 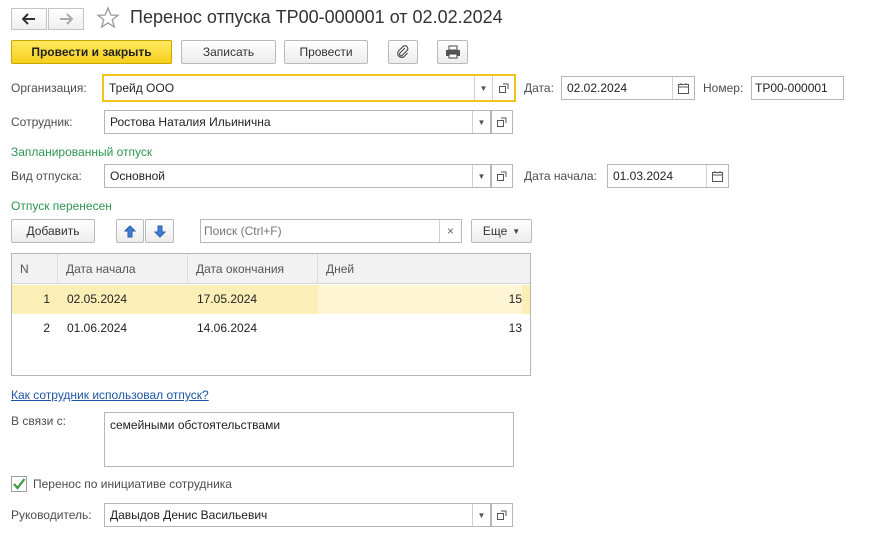 What do you see at coordinates (253, 269) in the screenshot?
I see `column-header-end: Дата окончания` at bounding box center [253, 269].